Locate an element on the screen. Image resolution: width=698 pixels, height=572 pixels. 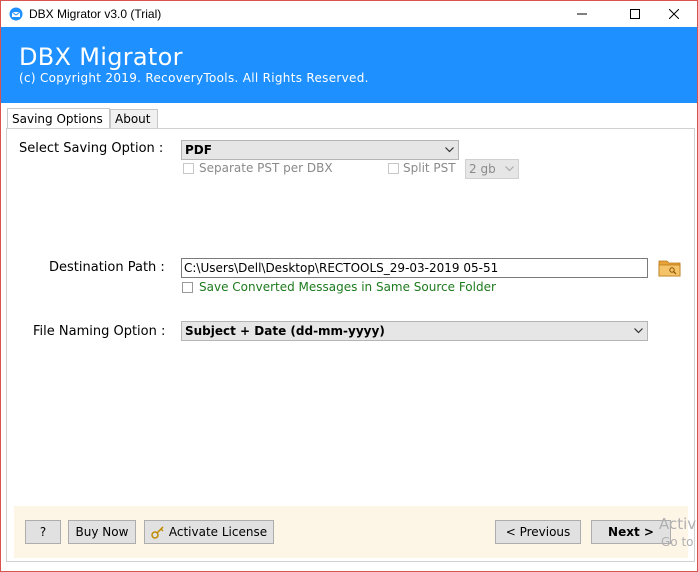
activate-license-button: Activate License is located at coordinates (209, 532).